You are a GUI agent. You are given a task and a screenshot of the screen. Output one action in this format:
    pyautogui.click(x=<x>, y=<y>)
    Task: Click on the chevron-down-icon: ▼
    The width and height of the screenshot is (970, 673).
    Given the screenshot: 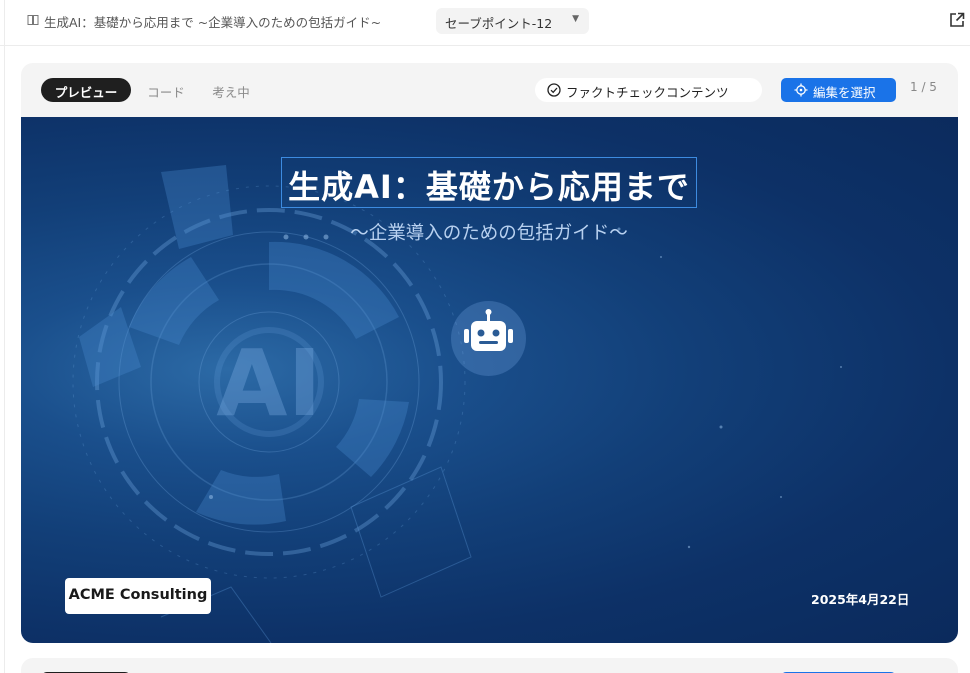 What is the action you would take?
    pyautogui.click(x=575, y=19)
    